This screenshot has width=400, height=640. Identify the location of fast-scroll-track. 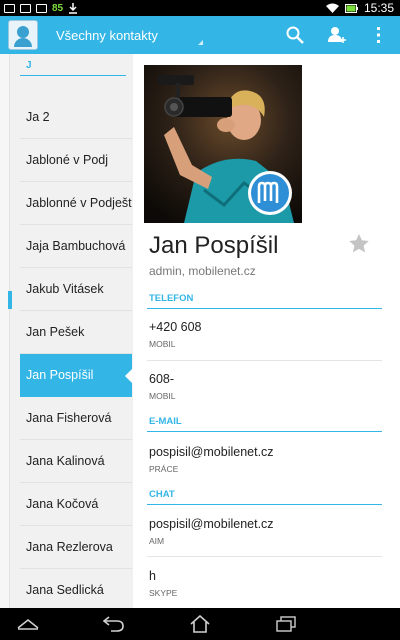
(5, 331).